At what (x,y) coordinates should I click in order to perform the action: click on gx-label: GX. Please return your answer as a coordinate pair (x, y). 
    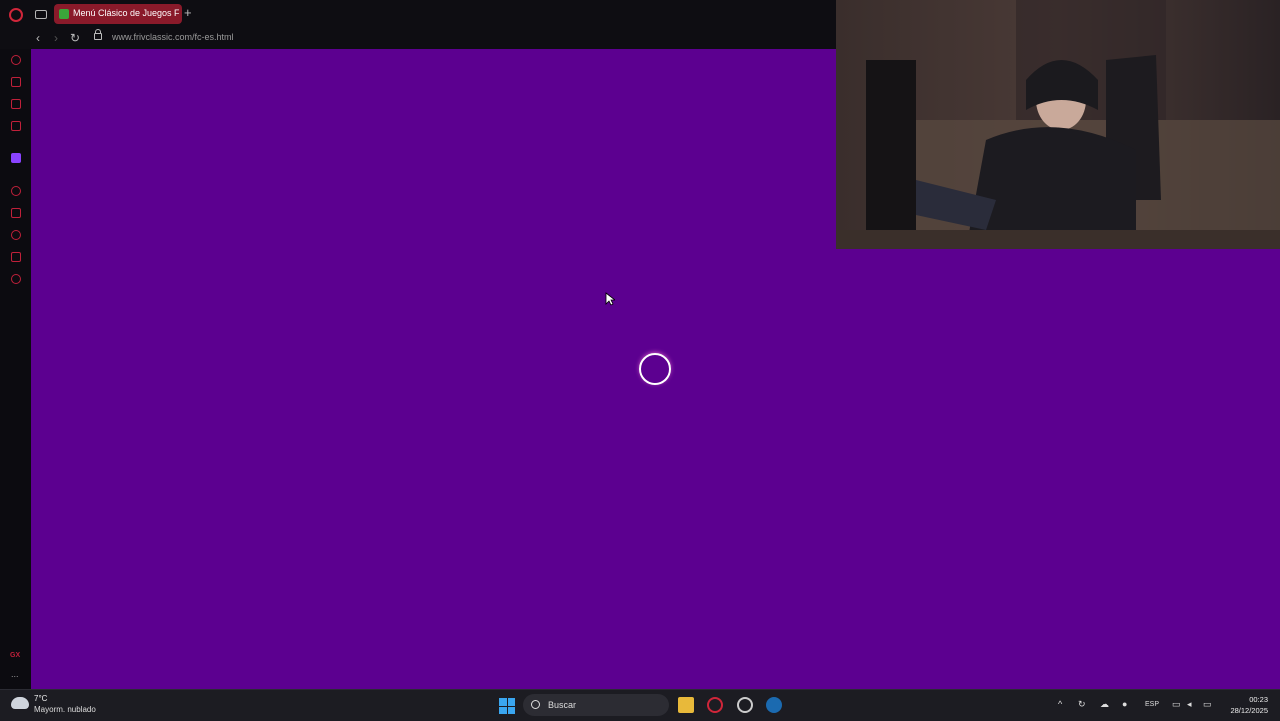
    Looking at the image, I should click on (15, 655).